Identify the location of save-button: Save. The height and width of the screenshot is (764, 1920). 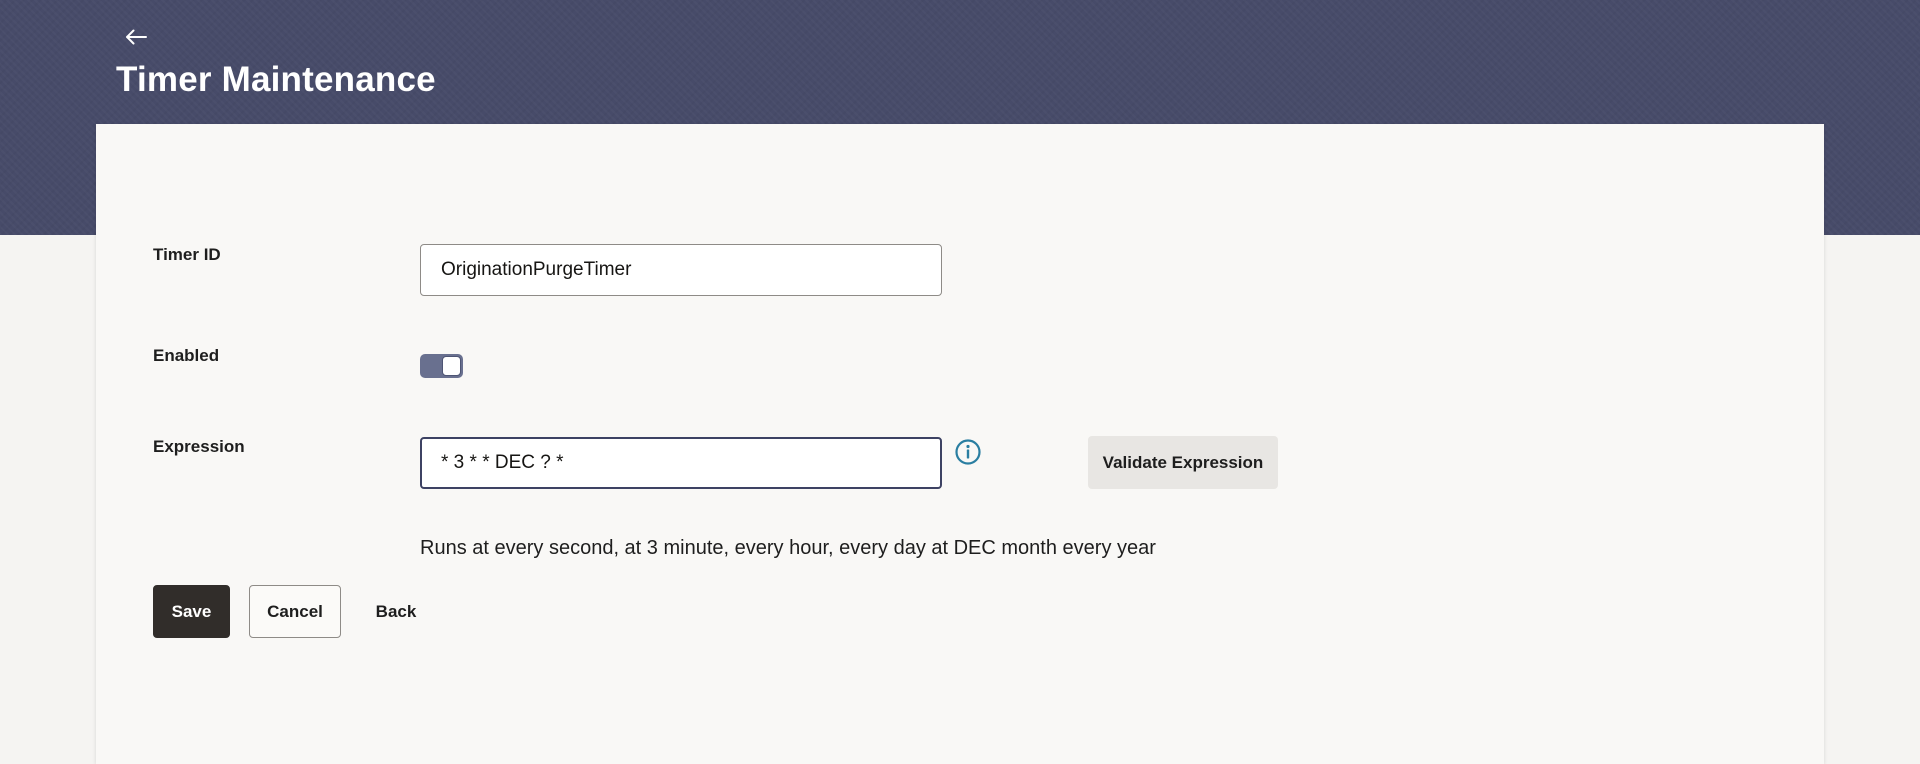
(191, 611).